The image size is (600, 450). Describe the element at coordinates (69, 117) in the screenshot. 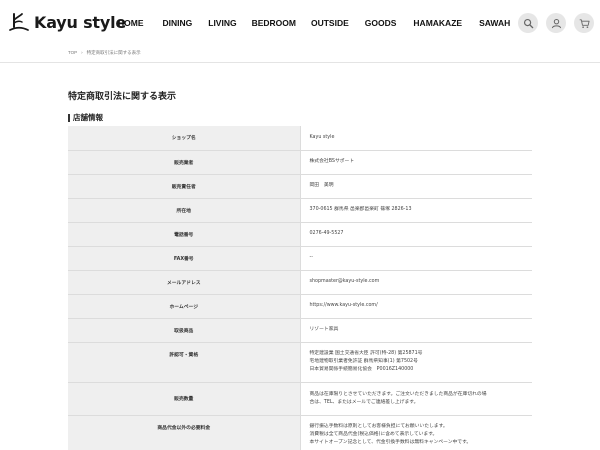

I see `section-heading-bar` at that location.